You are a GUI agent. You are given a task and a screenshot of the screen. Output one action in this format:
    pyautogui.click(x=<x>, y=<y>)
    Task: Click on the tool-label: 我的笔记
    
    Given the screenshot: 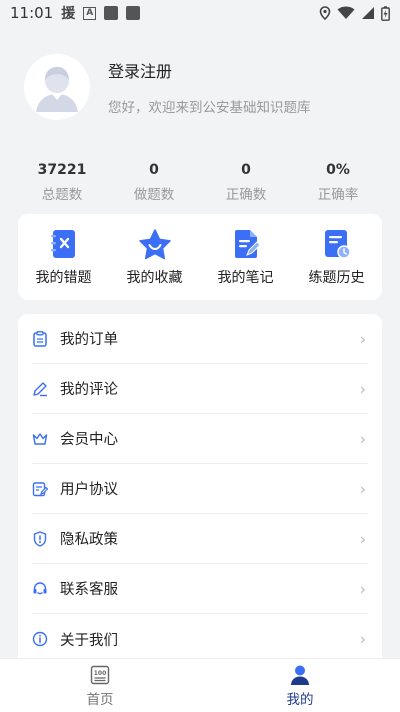 What is the action you would take?
    pyautogui.click(x=245, y=278)
    